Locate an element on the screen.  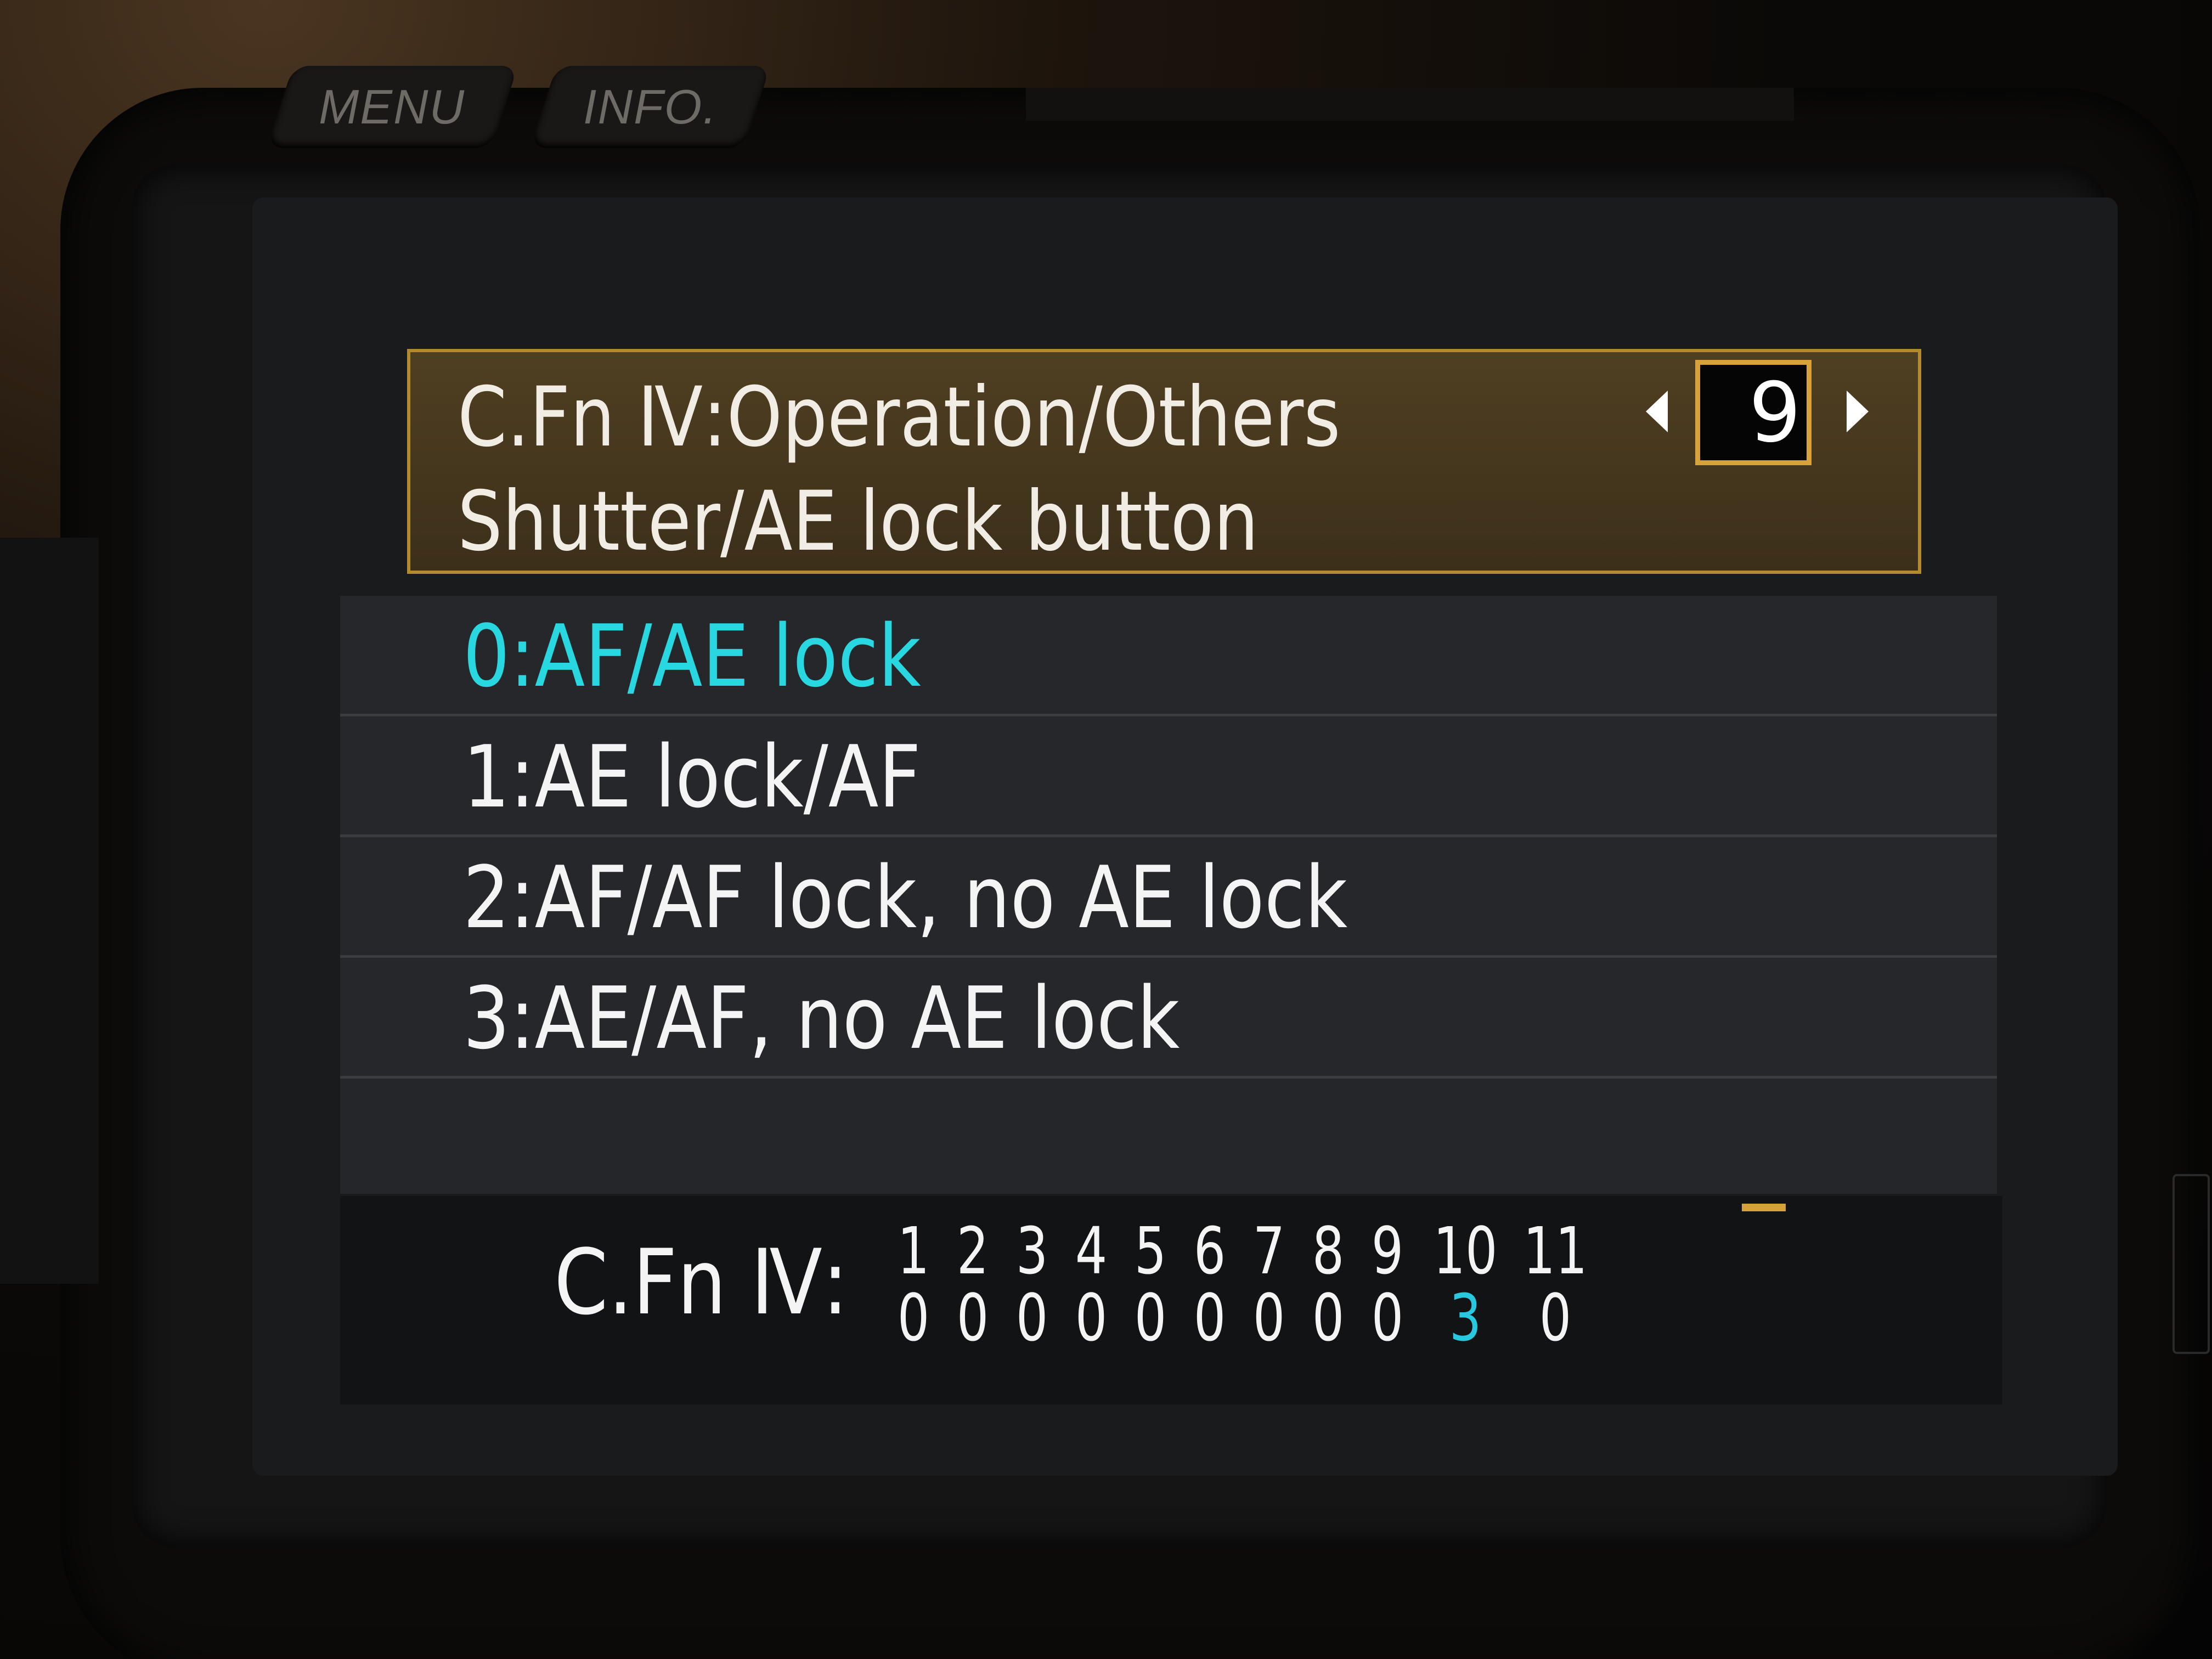
function-number: 11 is located at coordinates (1555, 1251).